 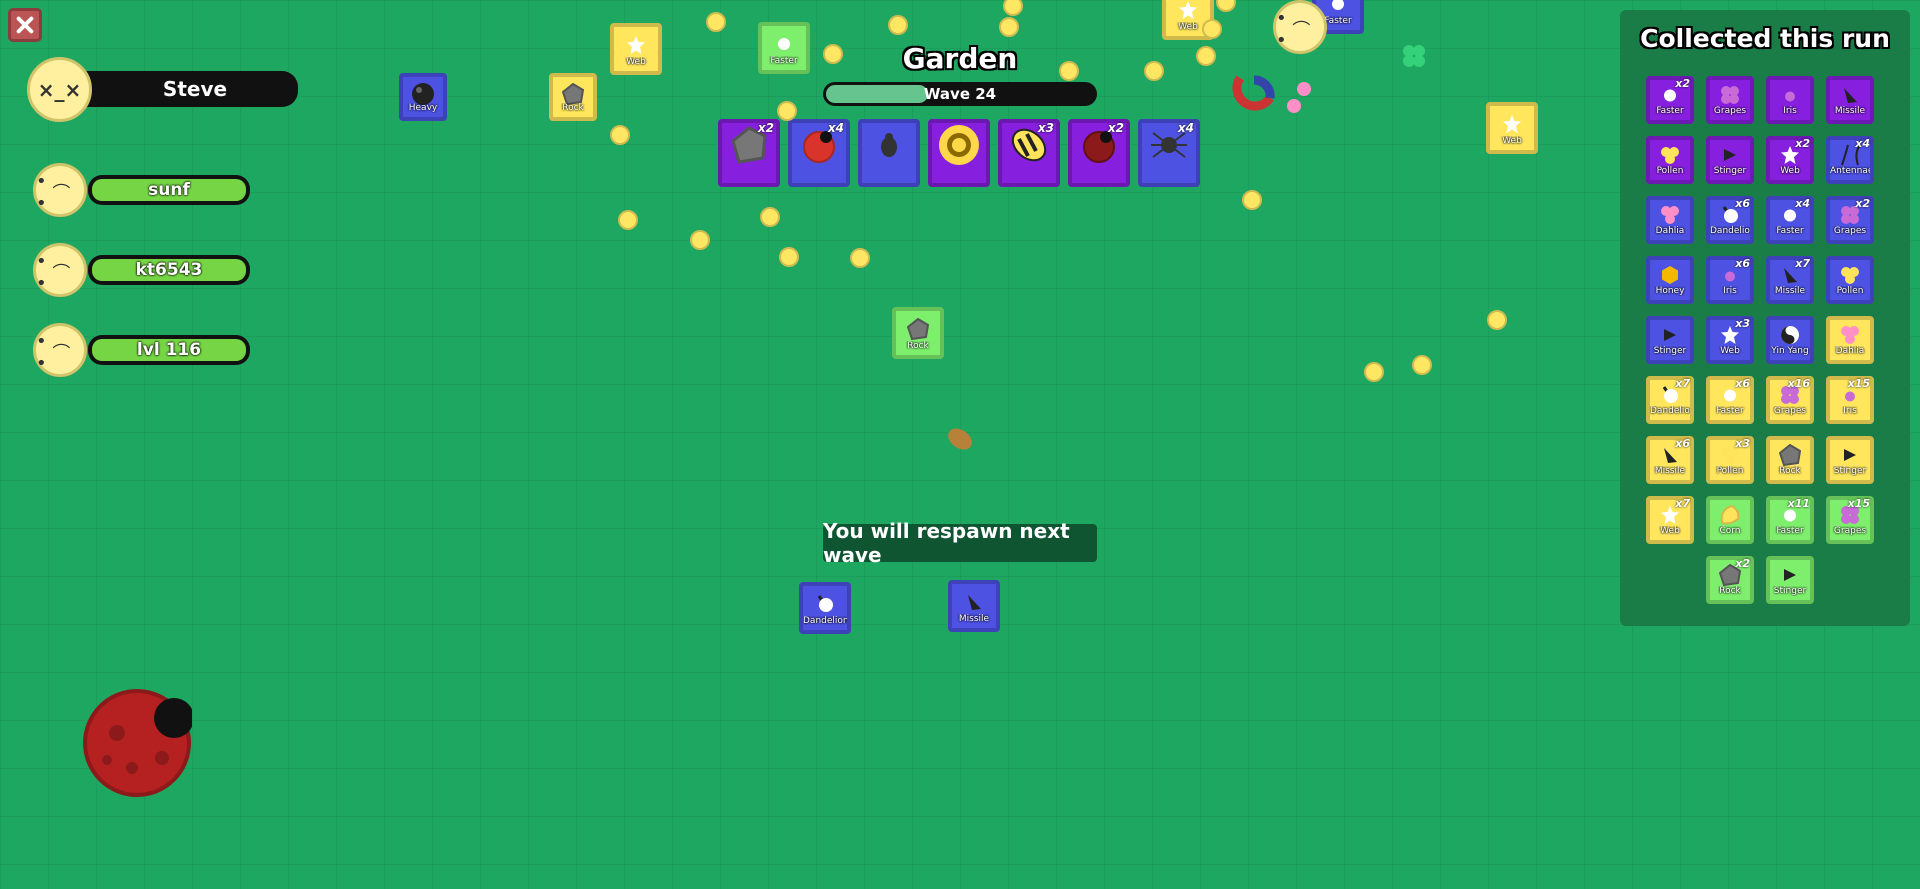 What do you see at coordinates (1790, 400) in the screenshot?
I see `collected-item-grapes: Grapes x16` at bounding box center [1790, 400].